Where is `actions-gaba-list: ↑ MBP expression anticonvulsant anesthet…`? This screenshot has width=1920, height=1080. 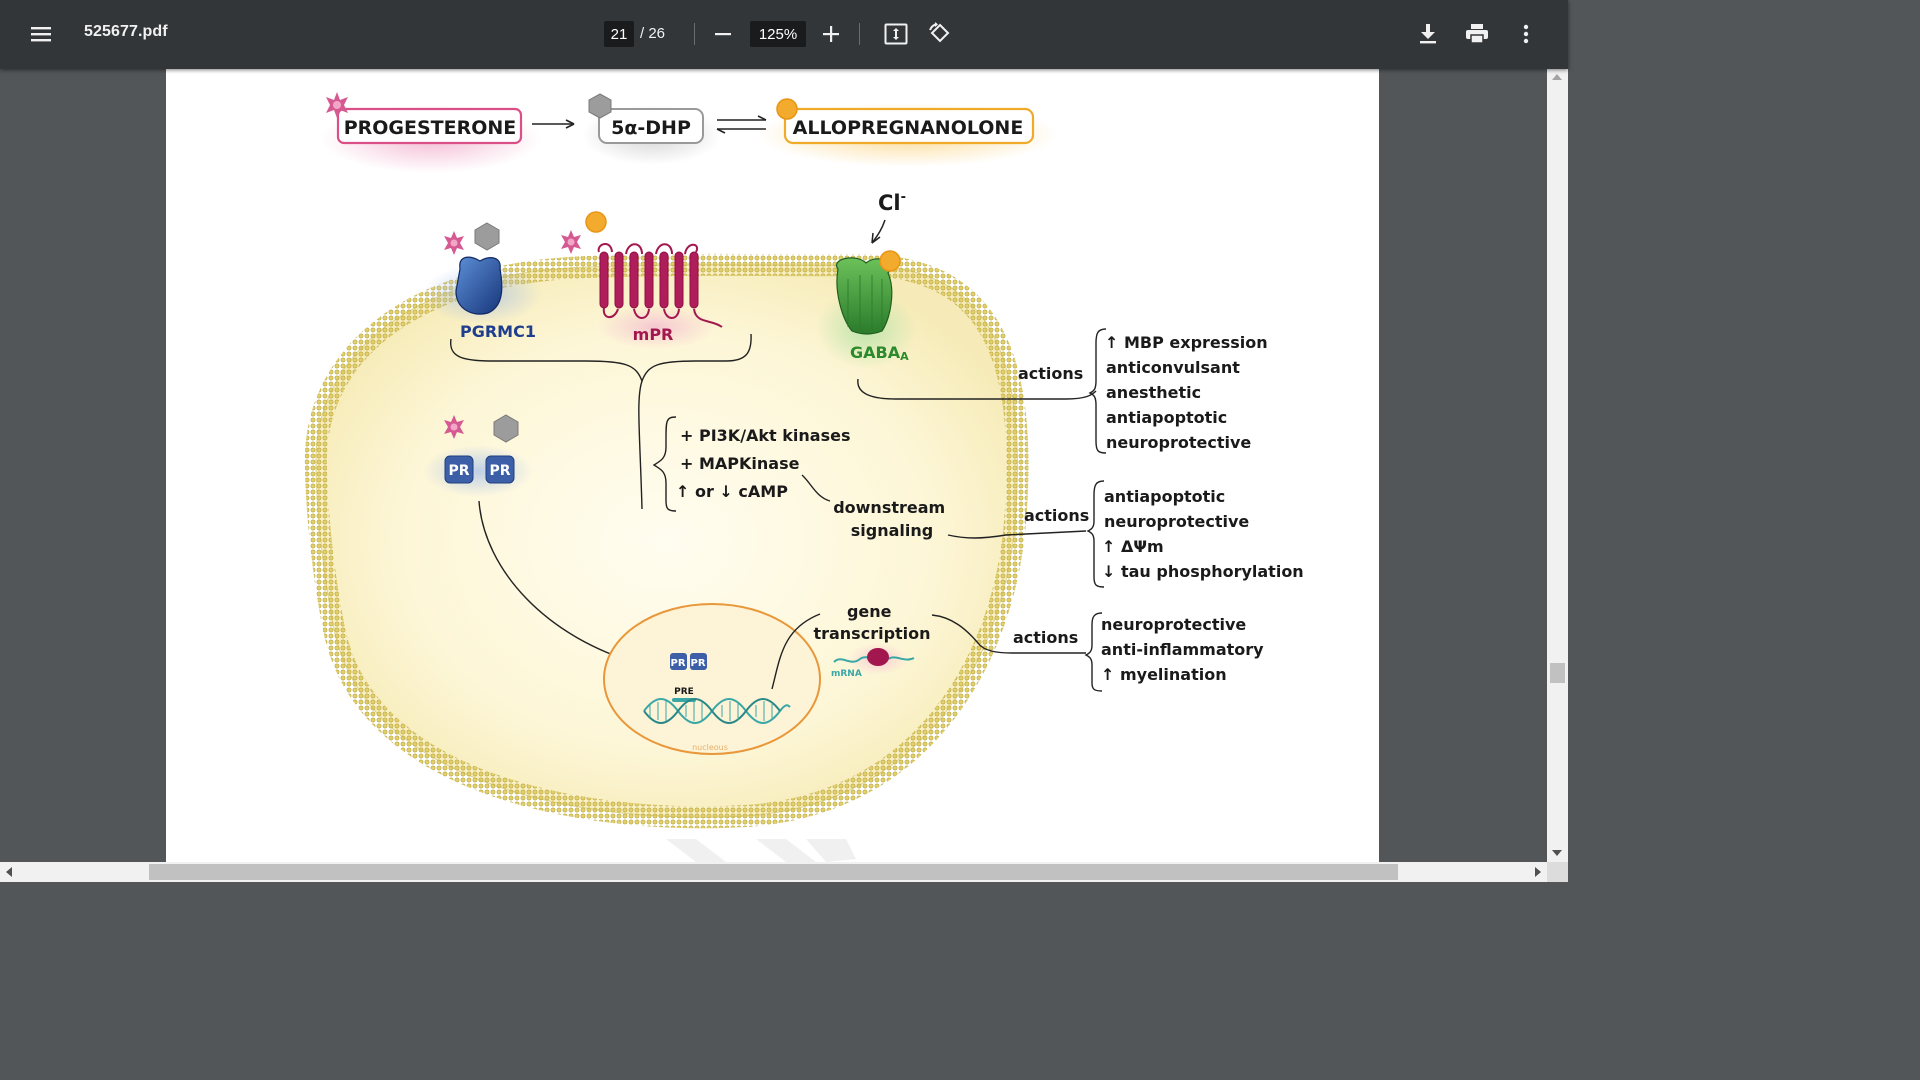 actions-gaba-list: ↑ MBP expression anticonvulsant anesthet… is located at coordinates (1189, 392).